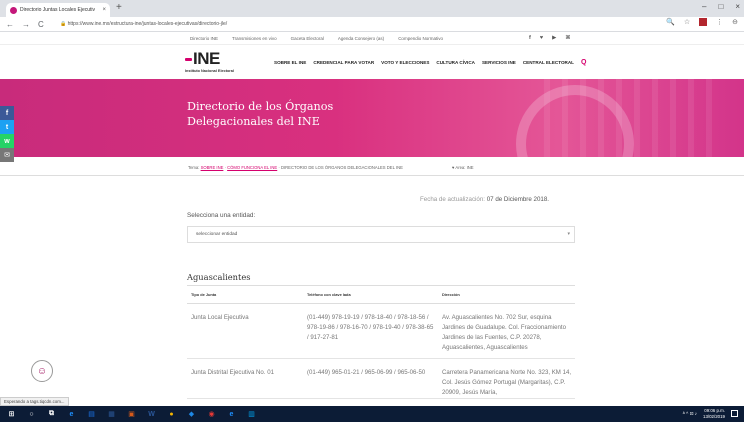  Describe the element at coordinates (220, 317) in the screenshot. I see `cell-tipo: Junta Local Ejecutiva` at that location.